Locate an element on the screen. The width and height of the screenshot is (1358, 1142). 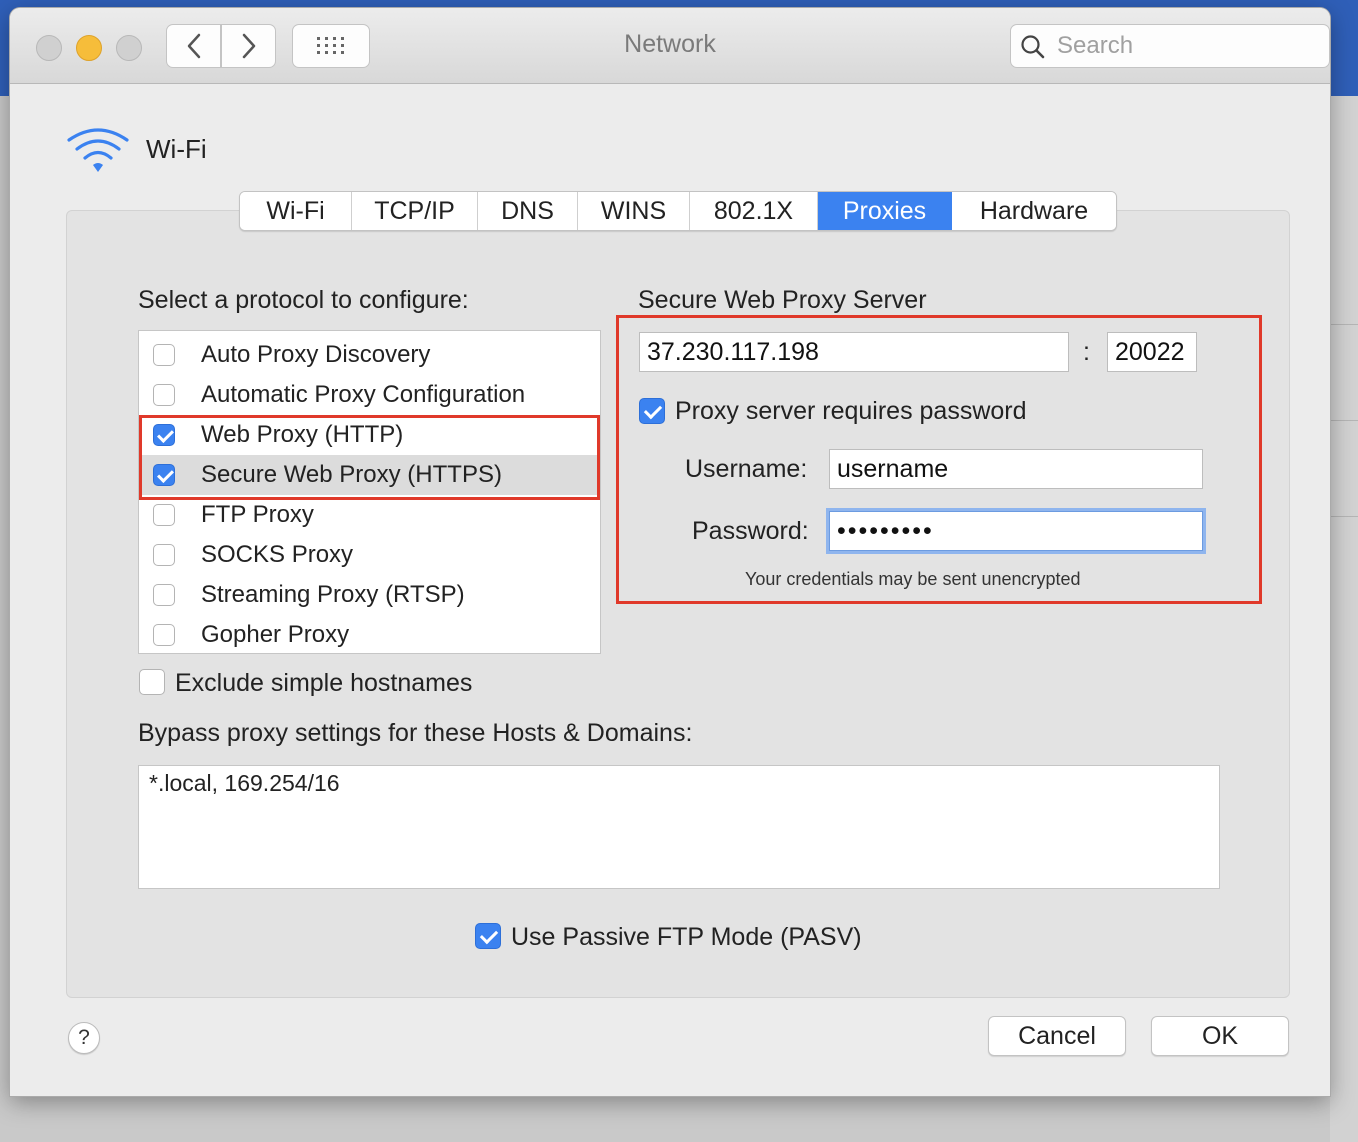
passive-ftp-label: Use Passive FTP Mode (PASV) is located at coordinates (686, 937).